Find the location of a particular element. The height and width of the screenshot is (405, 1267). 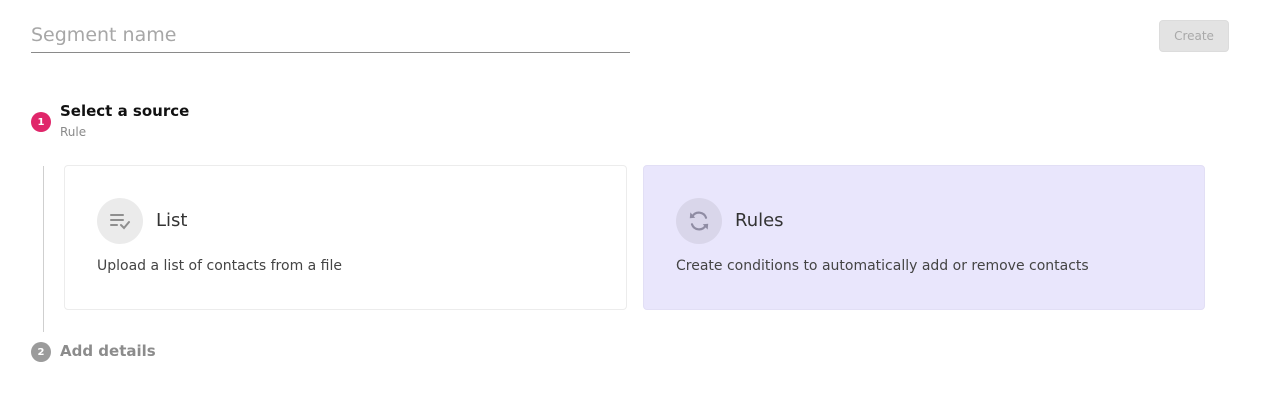

step-connector-line is located at coordinates (43, 249).